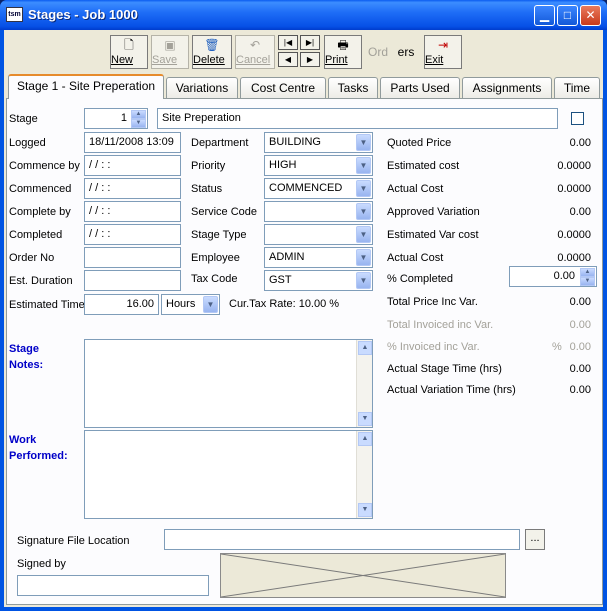 The image size is (607, 611). Describe the element at coordinates (202, 88) in the screenshot. I see `tab-variations: Variations` at that location.